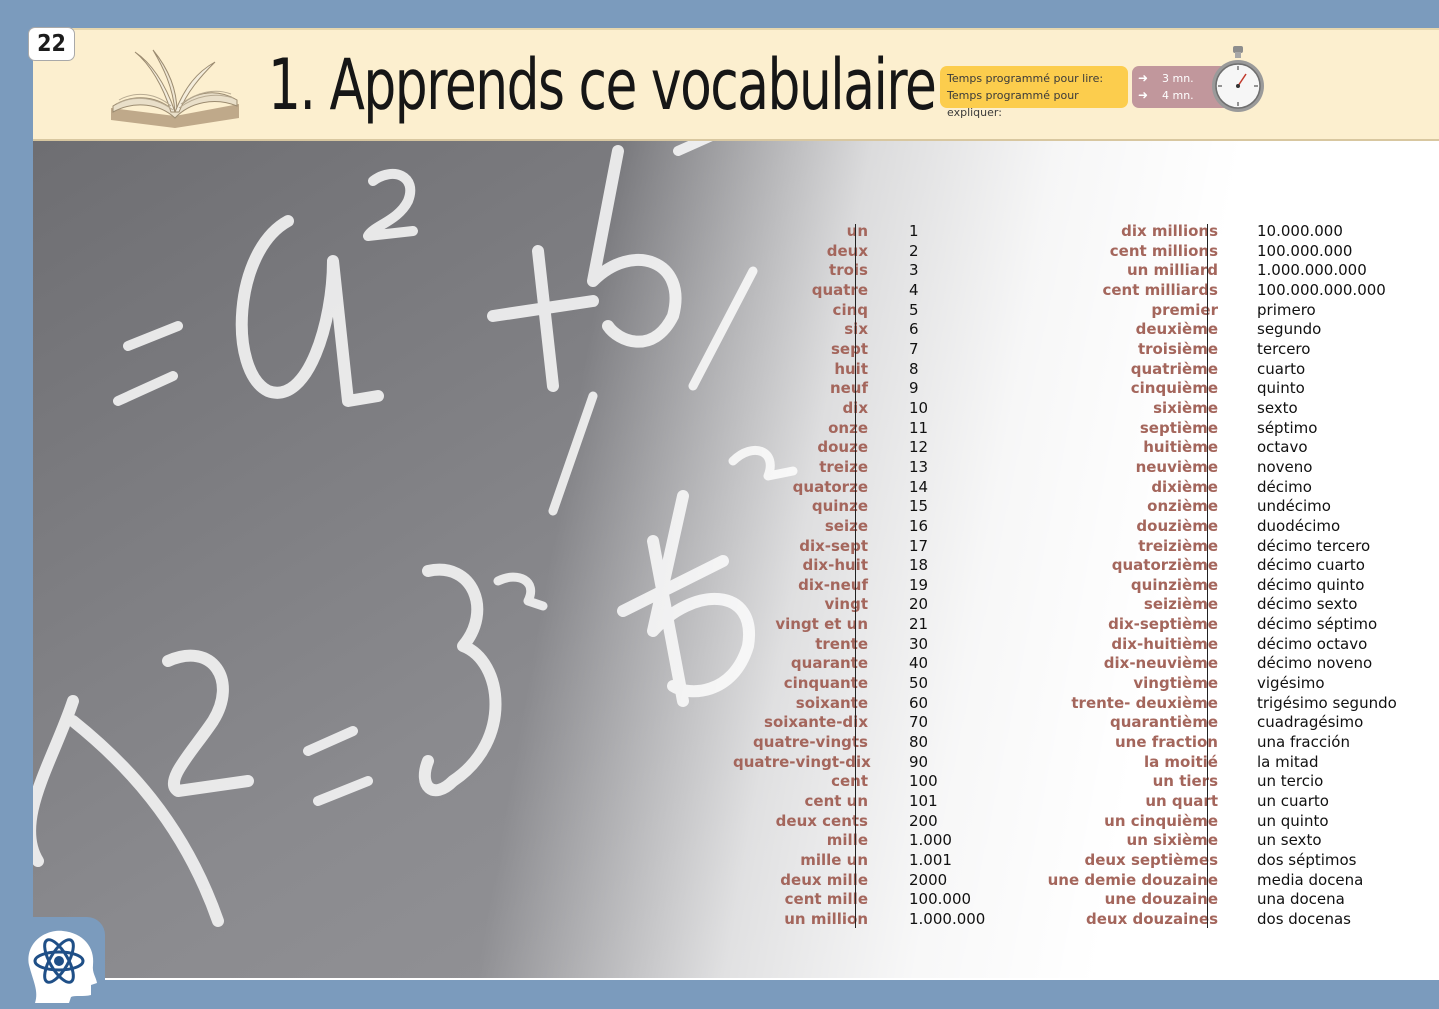 This screenshot has width=1439, height=1009. Describe the element at coordinates (859, 389) in the screenshot. I see `vocabulary-row: neuf 9` at that location.